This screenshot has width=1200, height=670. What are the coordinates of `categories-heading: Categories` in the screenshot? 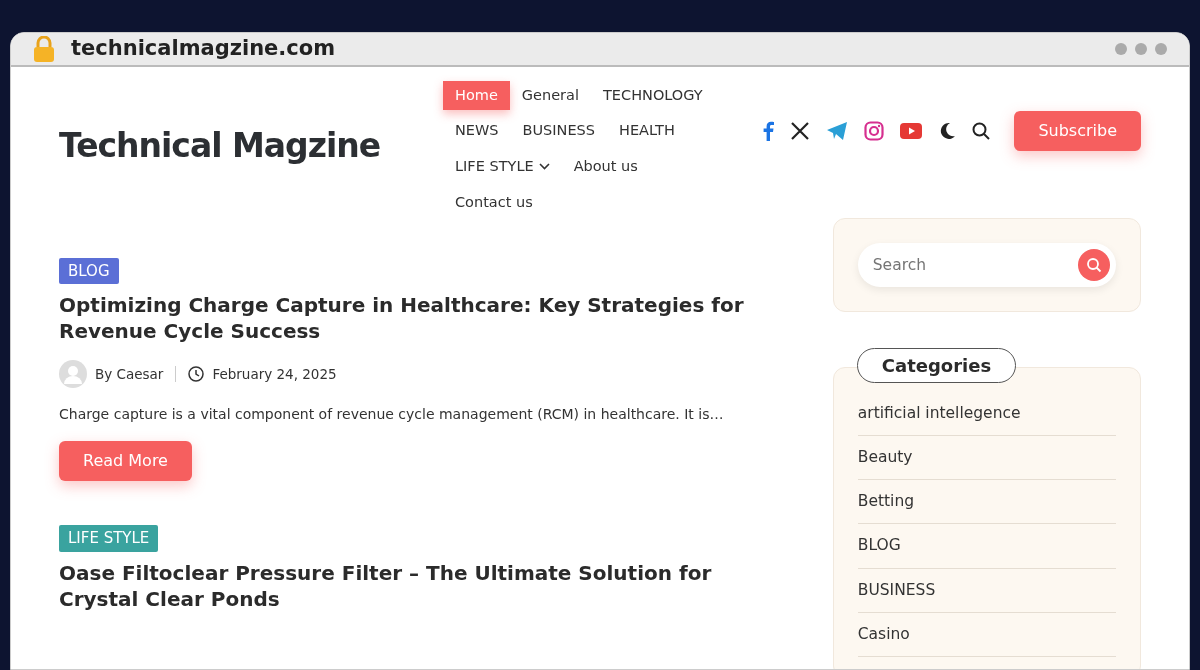 It's located at (936, 365).